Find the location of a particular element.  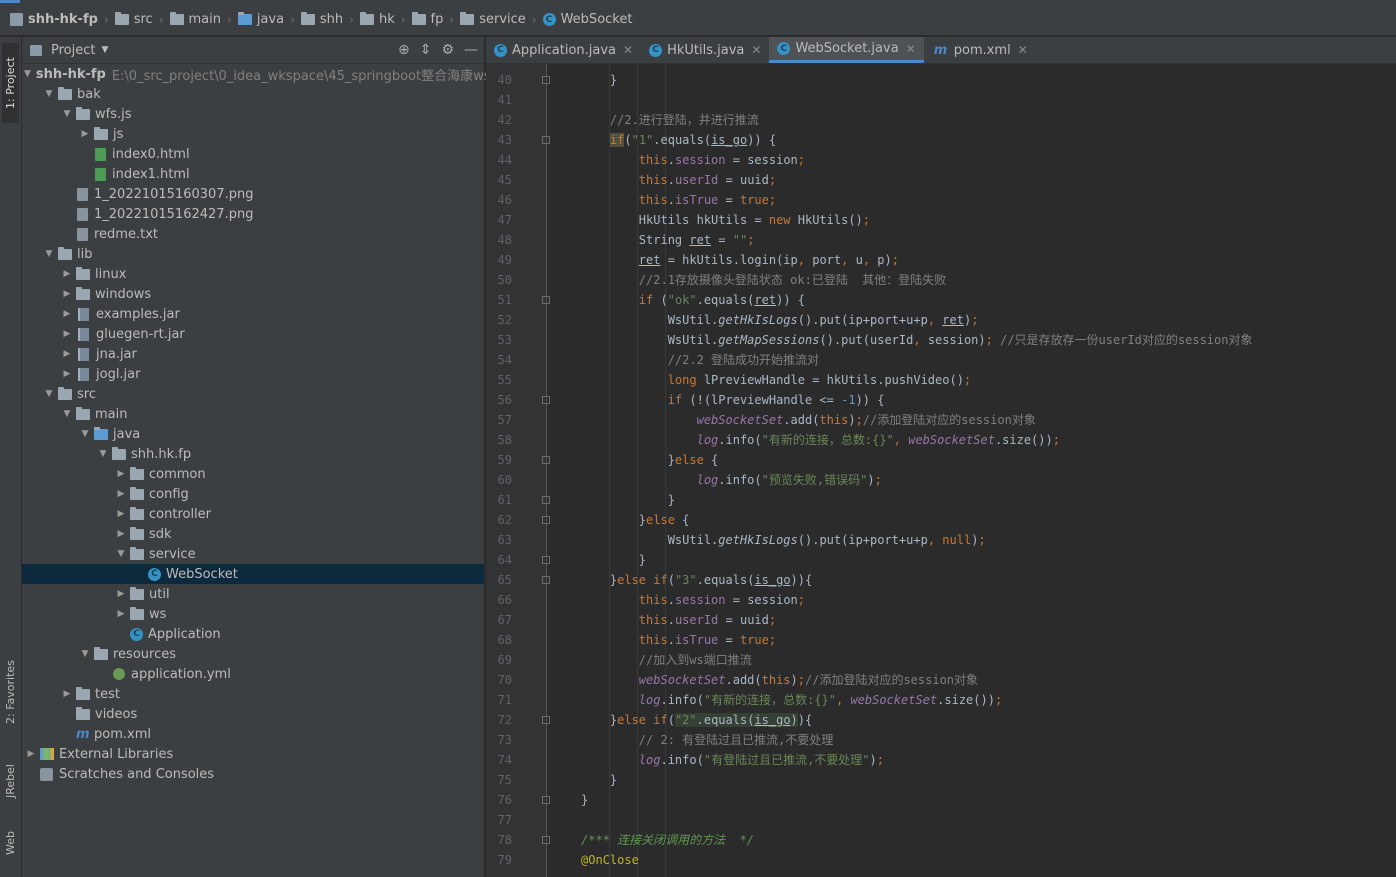

tree-item-external-libraries: ▶ External Libraries is located at coordinates (253, 754).